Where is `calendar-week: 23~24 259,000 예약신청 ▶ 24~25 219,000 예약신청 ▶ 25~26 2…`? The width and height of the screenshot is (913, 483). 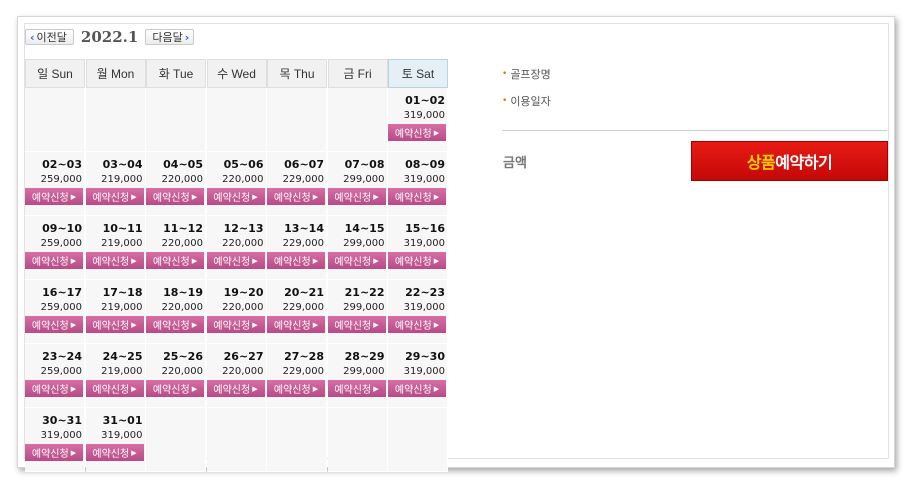 calendar-week: 23~24 259,000 예약신청 ▶ 24~25 219,000 예약신청 ▶ 25~26 2… is located at coordinates (236, 376).